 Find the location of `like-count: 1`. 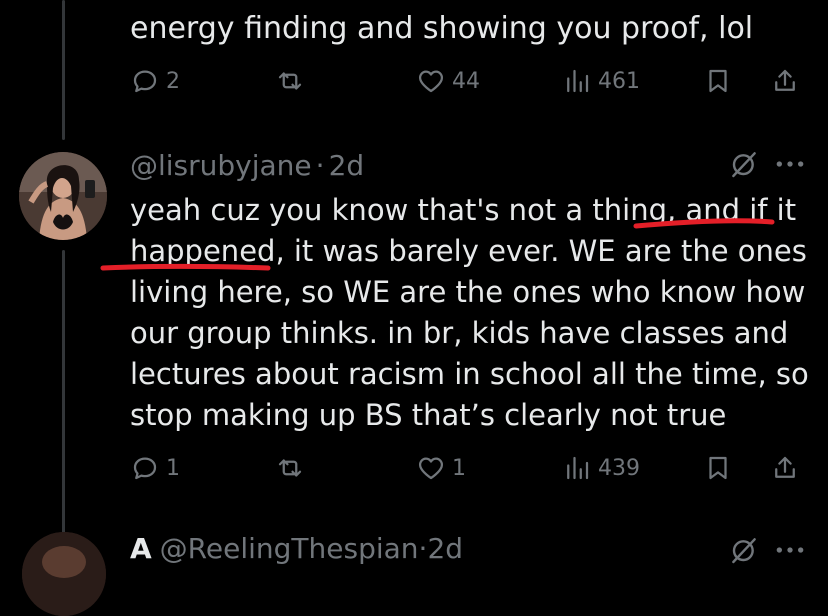

like-count: 1 is located at coordinates (459, 468).